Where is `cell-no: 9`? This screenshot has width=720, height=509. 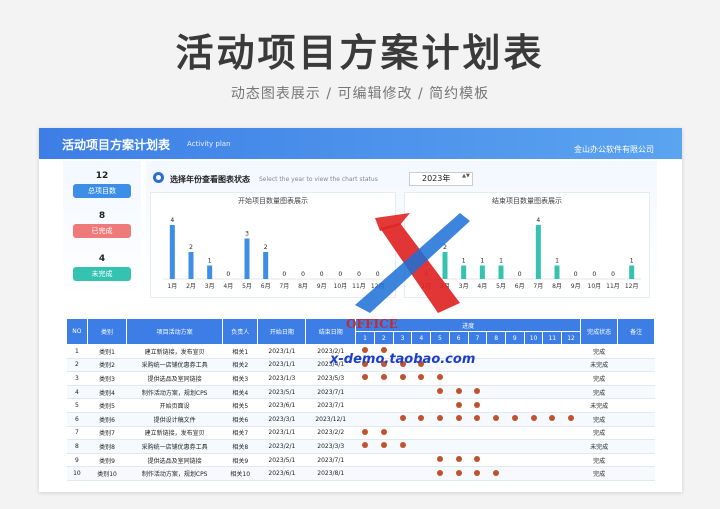 cell-no: 9 is located at coordinates (77, 460).